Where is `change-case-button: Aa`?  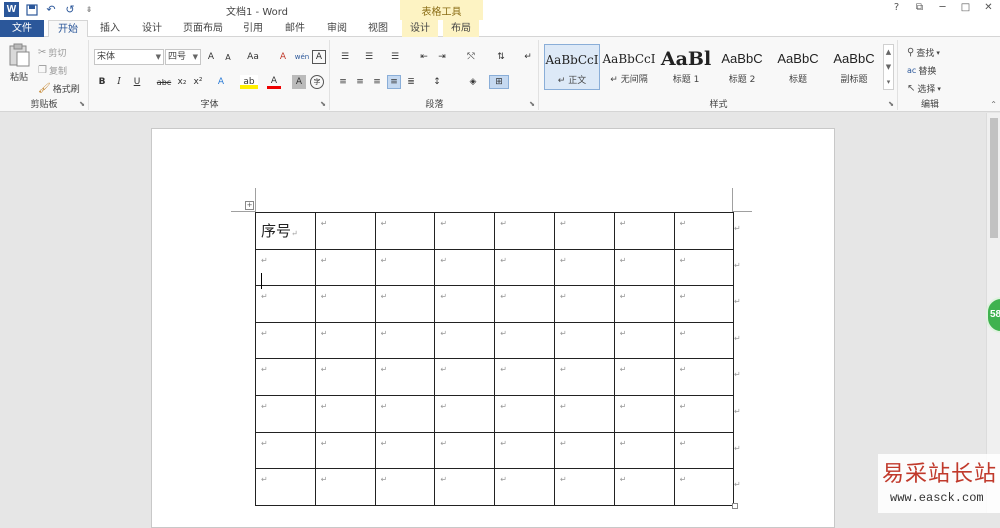
change-case-button: Aa is located at coordinates (253, 57).